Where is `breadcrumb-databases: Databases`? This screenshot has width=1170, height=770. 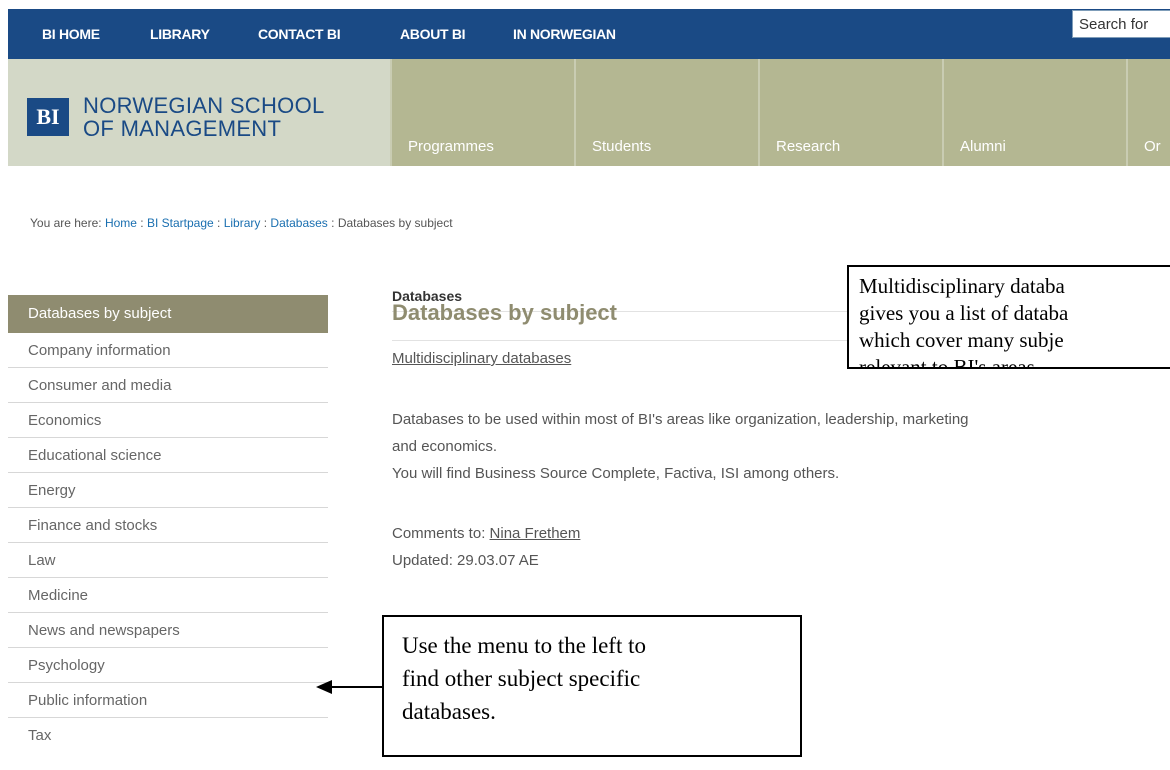
breadcrumb-databases: Databases is located at coordinates (298, 223).